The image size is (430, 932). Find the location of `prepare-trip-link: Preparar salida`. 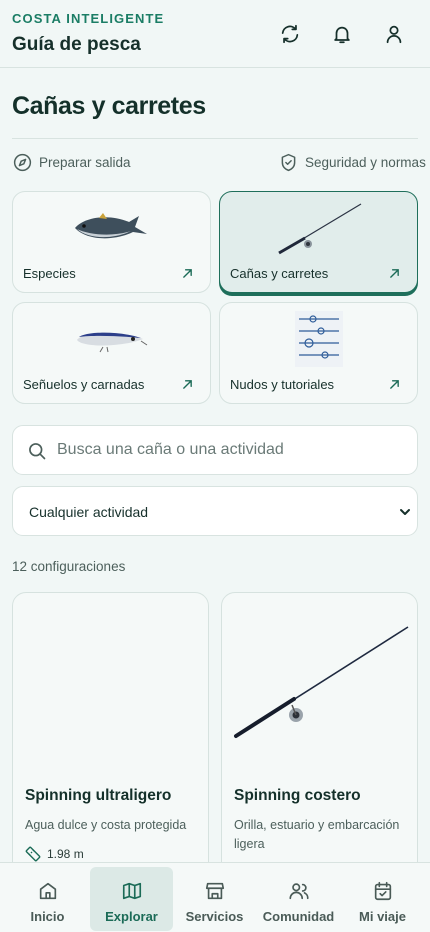

prepare-trip-link: Preparar salida is located at coordinates (71, 162).